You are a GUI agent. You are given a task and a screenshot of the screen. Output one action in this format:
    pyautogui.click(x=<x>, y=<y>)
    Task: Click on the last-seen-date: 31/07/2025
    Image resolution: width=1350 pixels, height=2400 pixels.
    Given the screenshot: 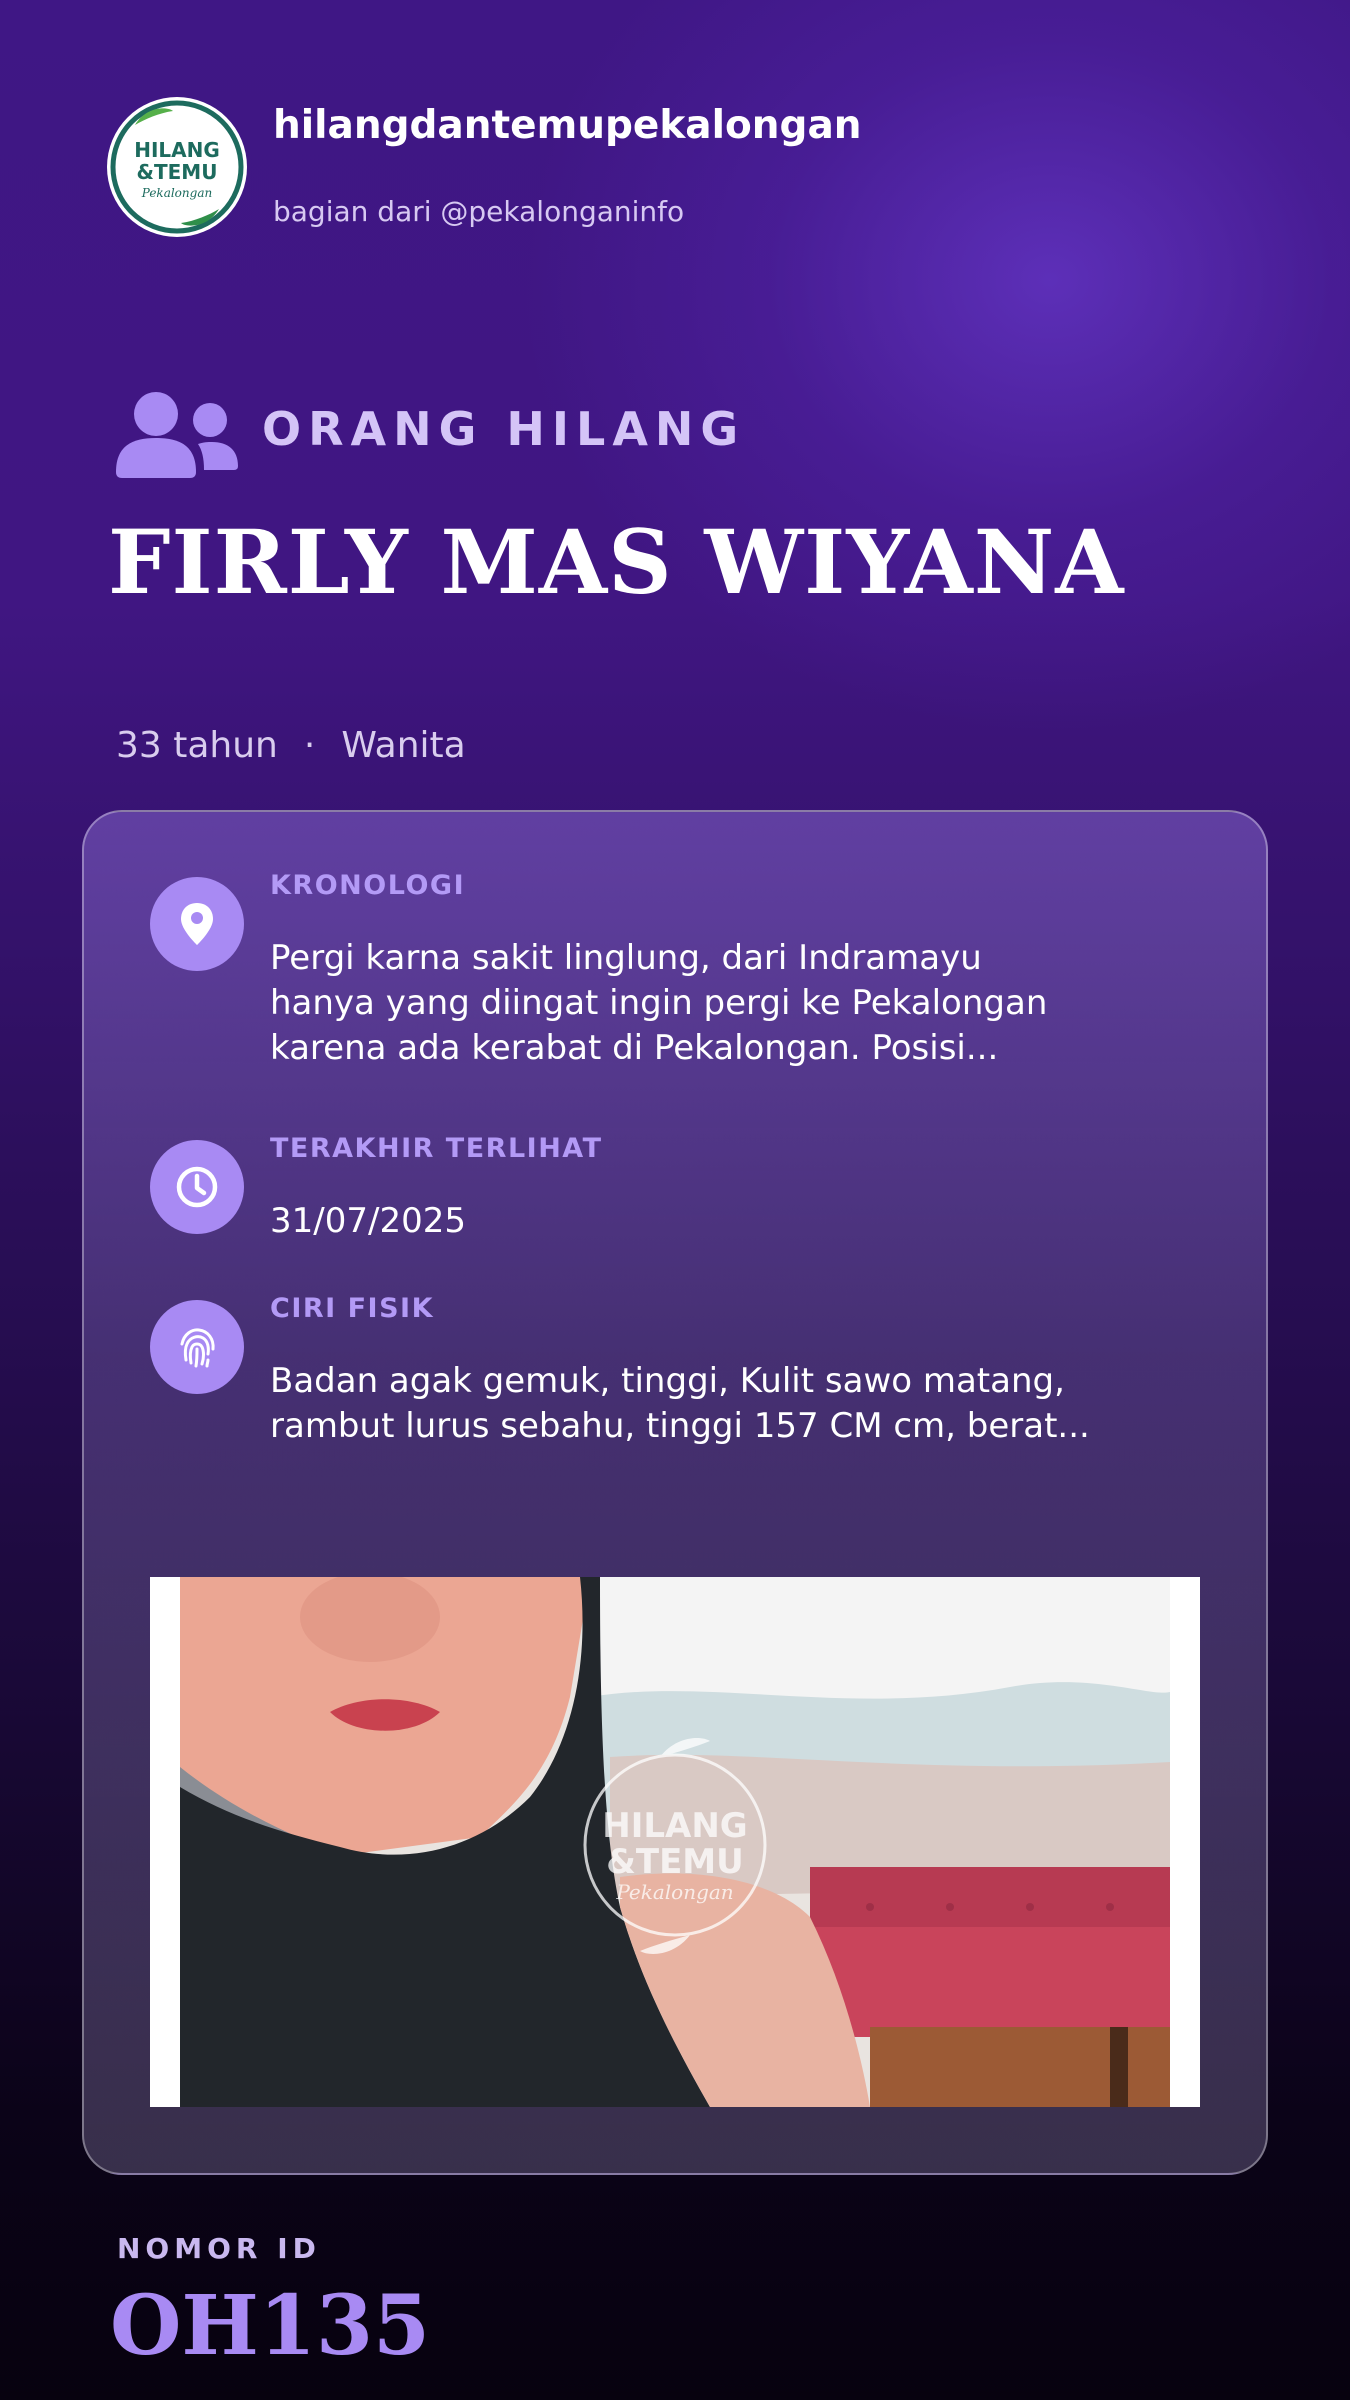 What is the action you would take?
    pyautogui.click(x=368, y=1221)
    